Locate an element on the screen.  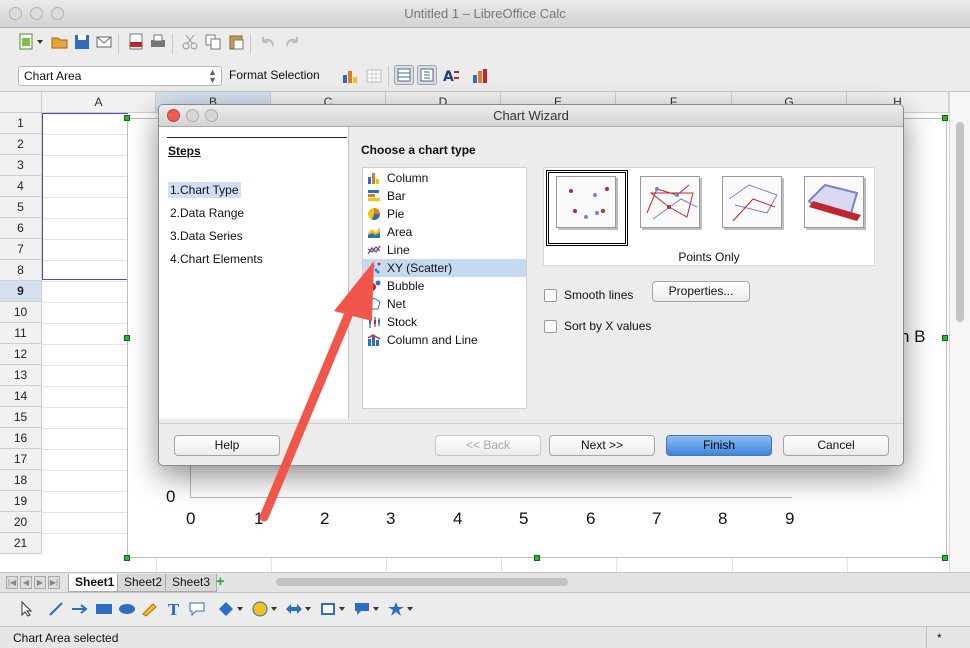
undo-icon is located at coordinates (268, 42).